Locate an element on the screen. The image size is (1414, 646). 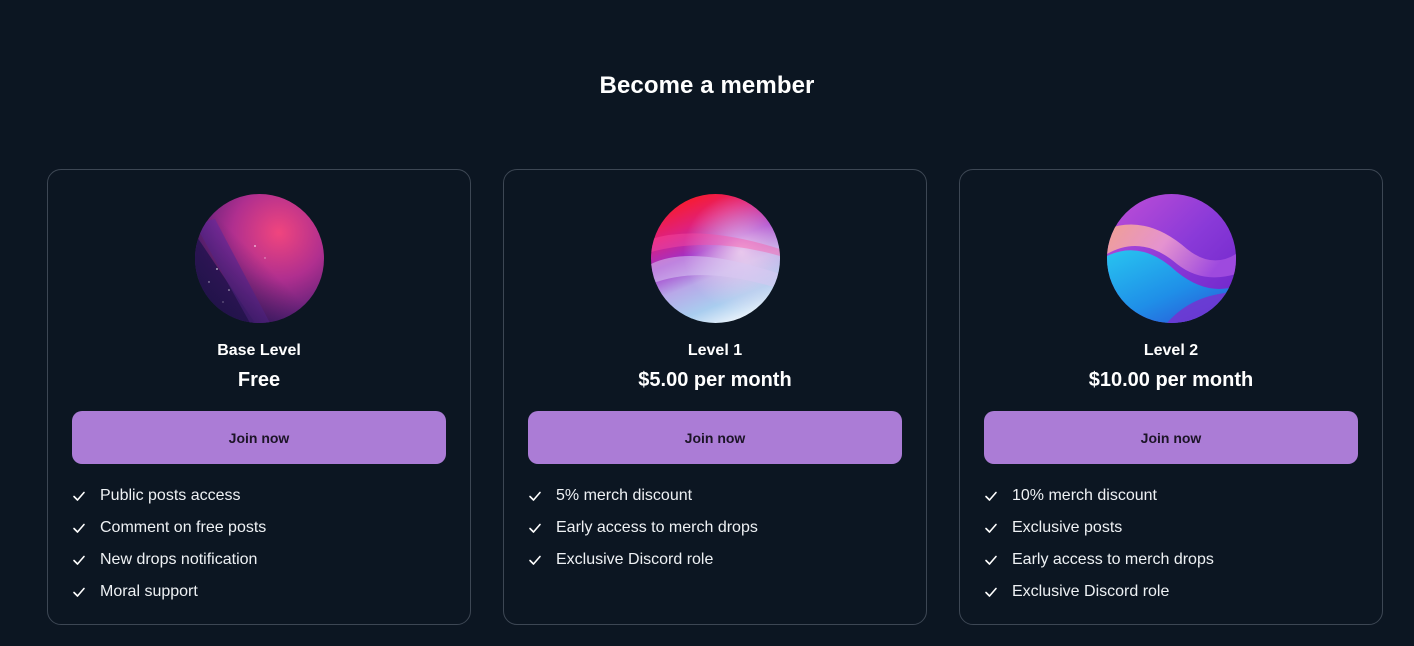
benefit-text: 5% merch discount is located at coordinates (624, 495).